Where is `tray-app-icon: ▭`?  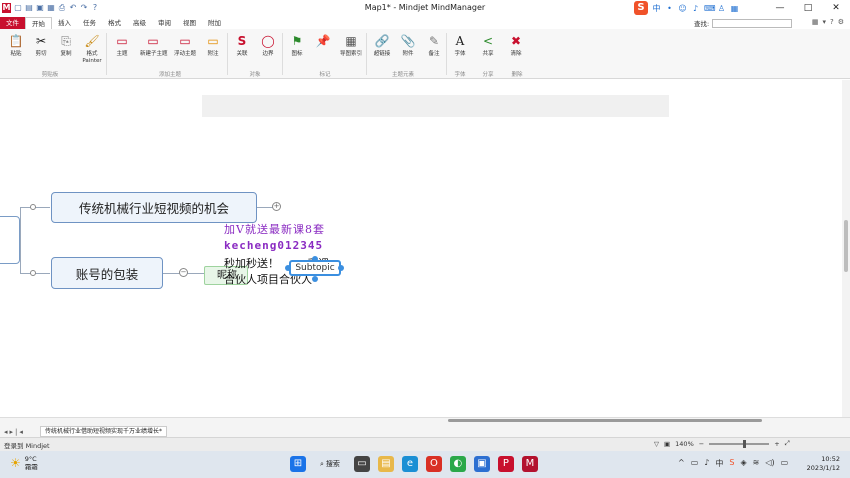
tray-app-icon: ▭ is located at coordinates (695, 463).